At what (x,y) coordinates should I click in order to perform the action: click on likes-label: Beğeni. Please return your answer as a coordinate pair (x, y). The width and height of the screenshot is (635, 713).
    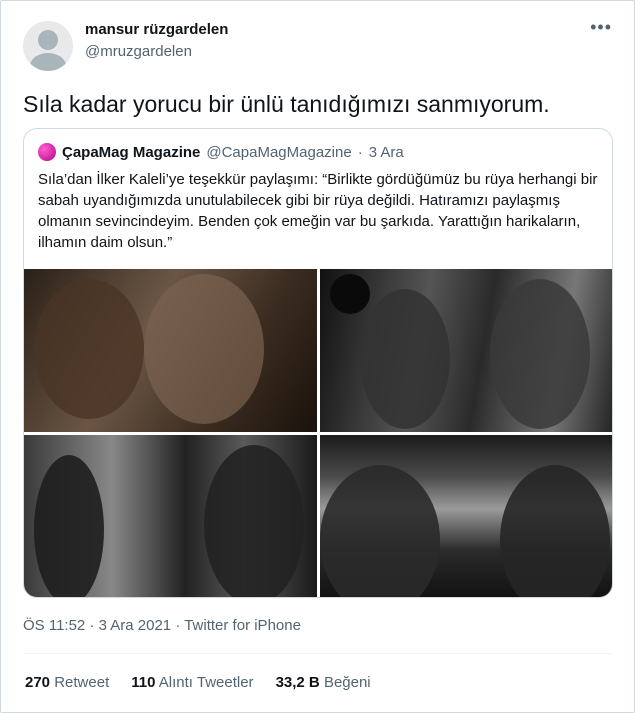
    Looking at the image, I should click on (347, 682).